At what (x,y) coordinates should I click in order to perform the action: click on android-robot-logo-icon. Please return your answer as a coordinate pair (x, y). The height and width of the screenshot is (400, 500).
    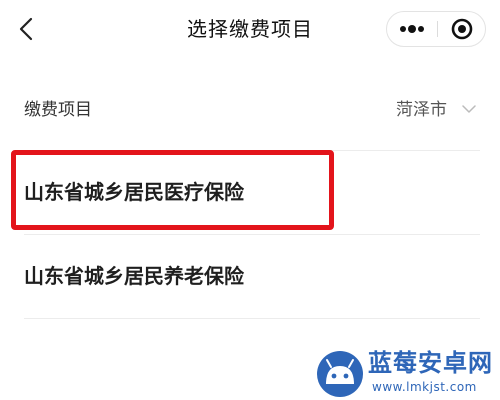
    Looking at the image, I should click on (340, 374).